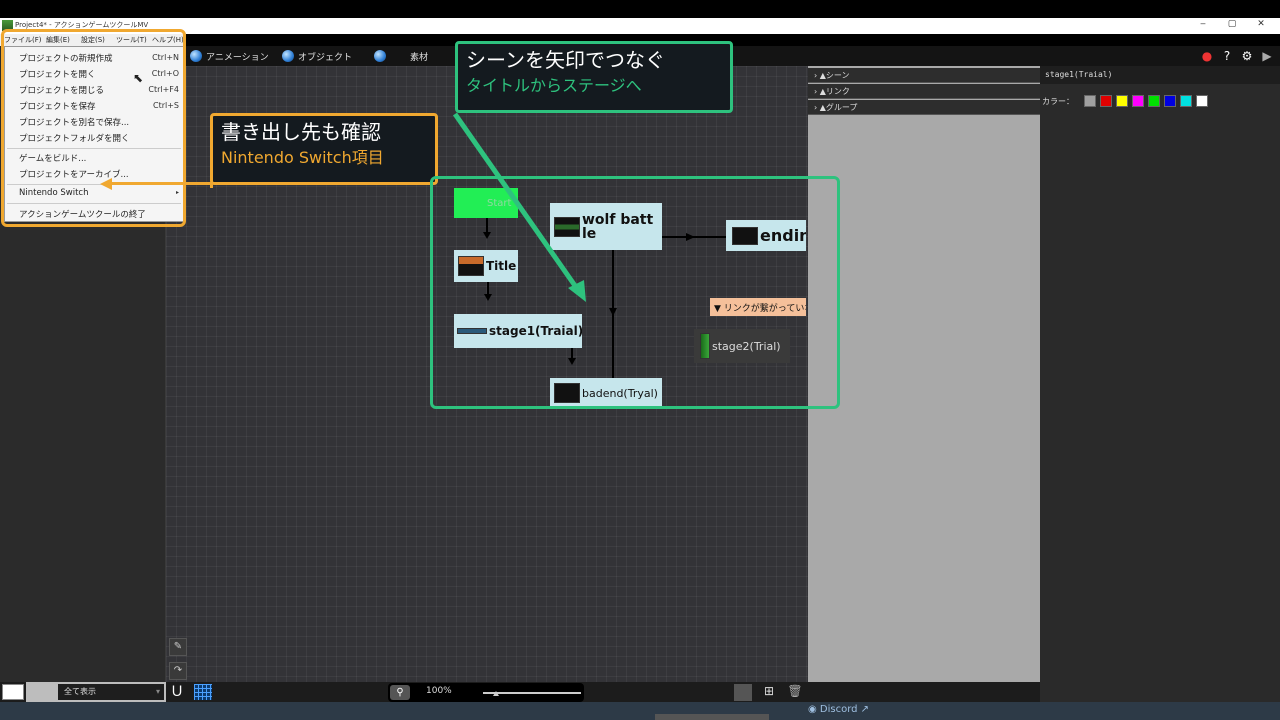 This screenshot has height=720, width=1280. What do you see at coordinates (178, 647) in the screenshot?
I see `pen-tool-icon: ✎` at bounding box center [178, 647].